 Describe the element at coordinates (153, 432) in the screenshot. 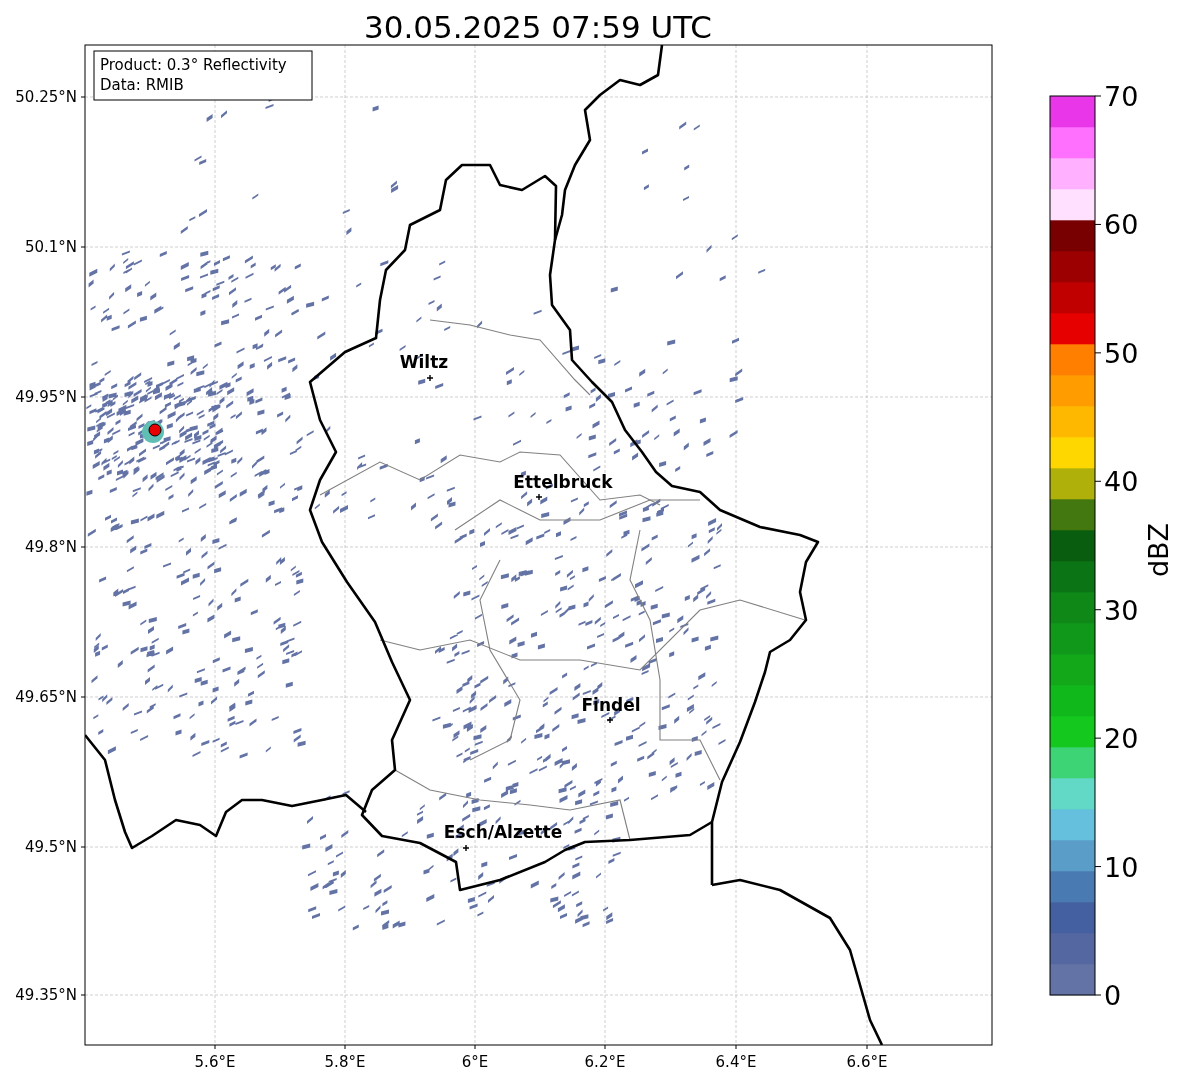

I see `radar-site-icon` at that location.